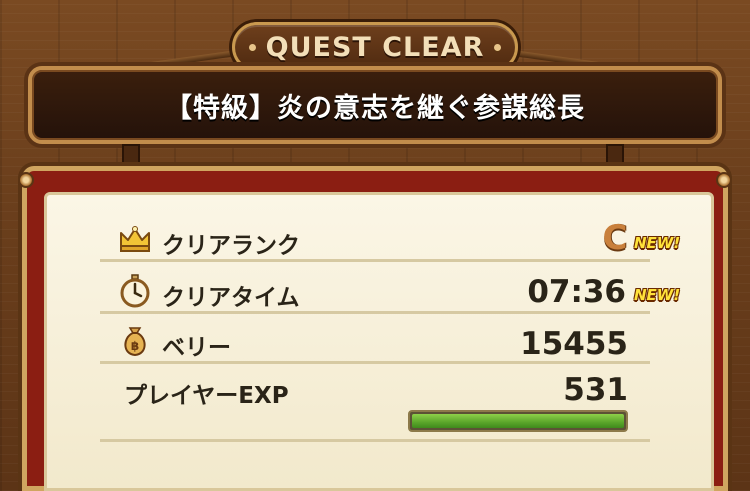  I want to click on money-bag-icon: ฿, so click(135, 342).